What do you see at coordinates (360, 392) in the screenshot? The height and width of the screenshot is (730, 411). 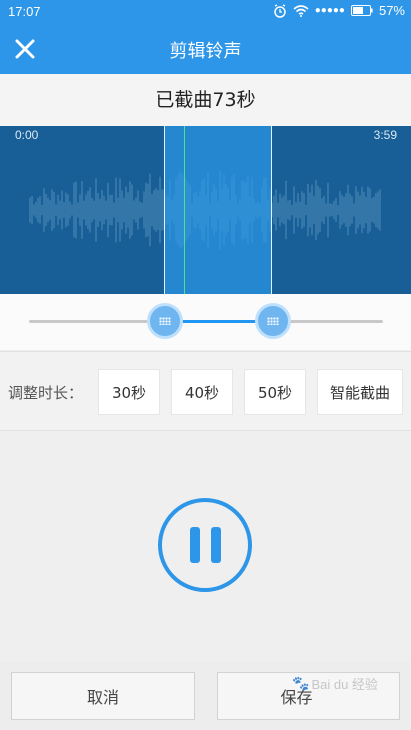 I see `smart-cut-button: 智能截曲` at bounding box center [360, 392].